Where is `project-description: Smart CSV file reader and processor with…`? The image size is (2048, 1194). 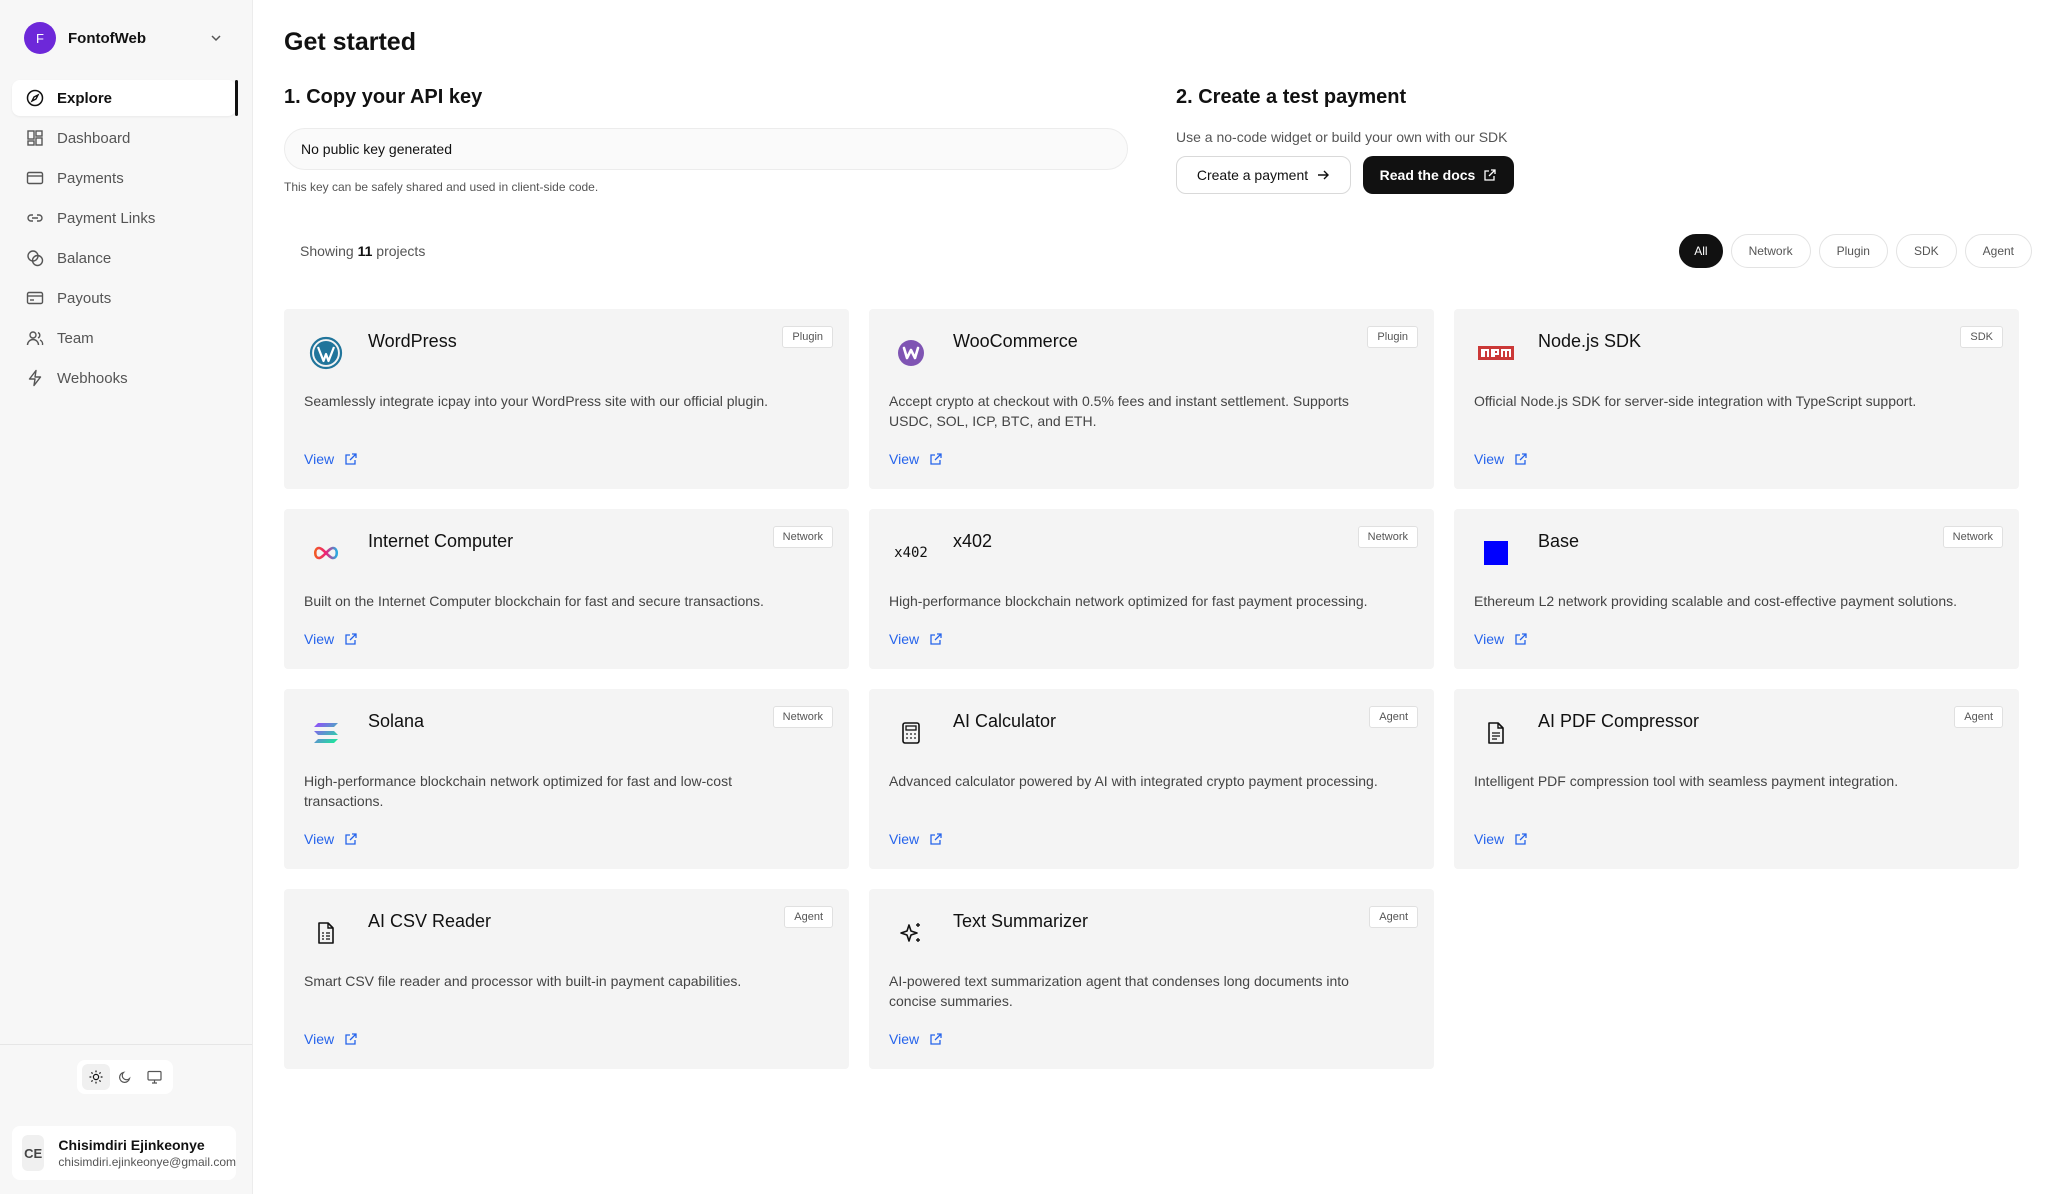 project-description: Smart CSV file reader and processor with… is located at coordinates (523, 981).